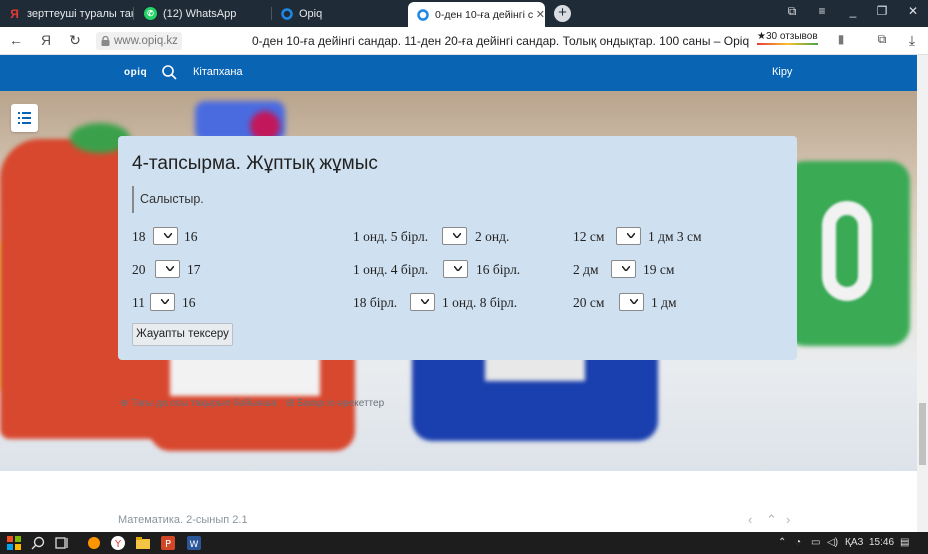  What do you see at coordinates (782, 72) in the screenshot?
I see `login-link: Кіру` at bounding box center [782, 72].